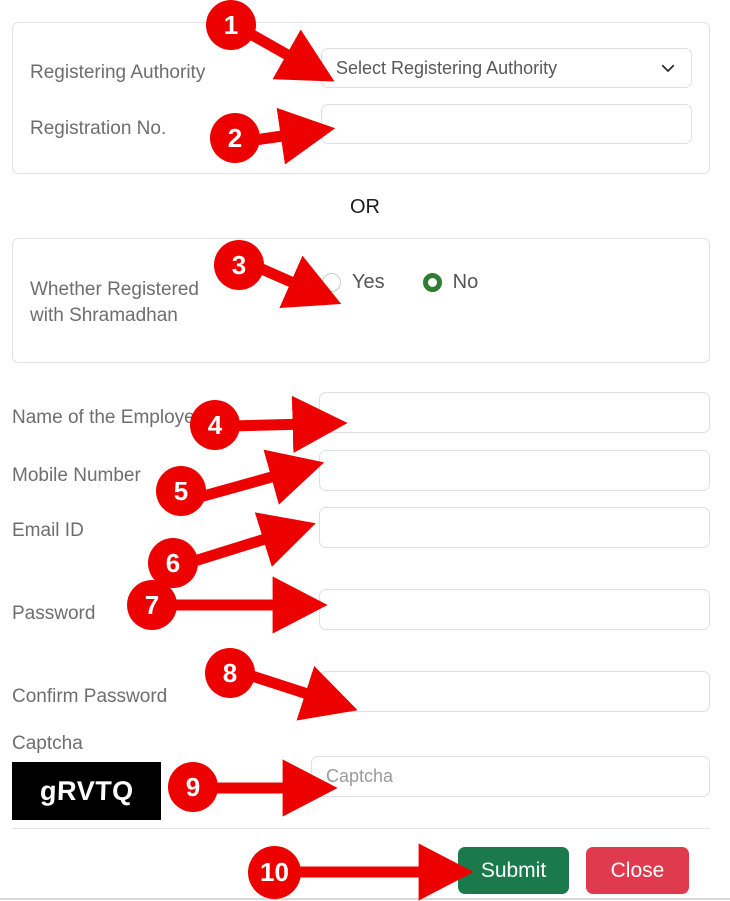 This screenshot has height=901, width=730. I want to click on captcha-image-text: gRVTQ, so click(86, 790).